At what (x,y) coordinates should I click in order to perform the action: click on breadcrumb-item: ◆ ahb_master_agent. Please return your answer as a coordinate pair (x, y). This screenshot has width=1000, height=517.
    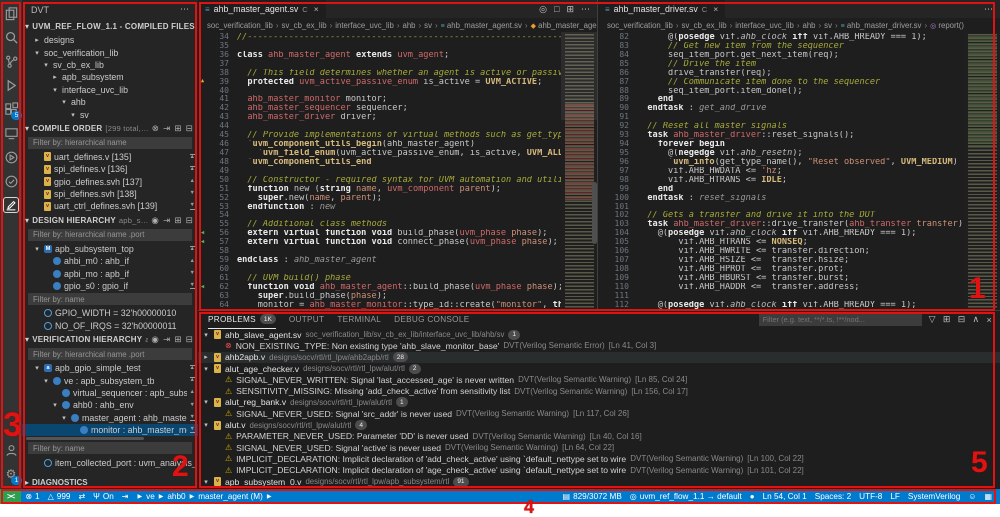
    Looking at the image, I should click on (564, 25).